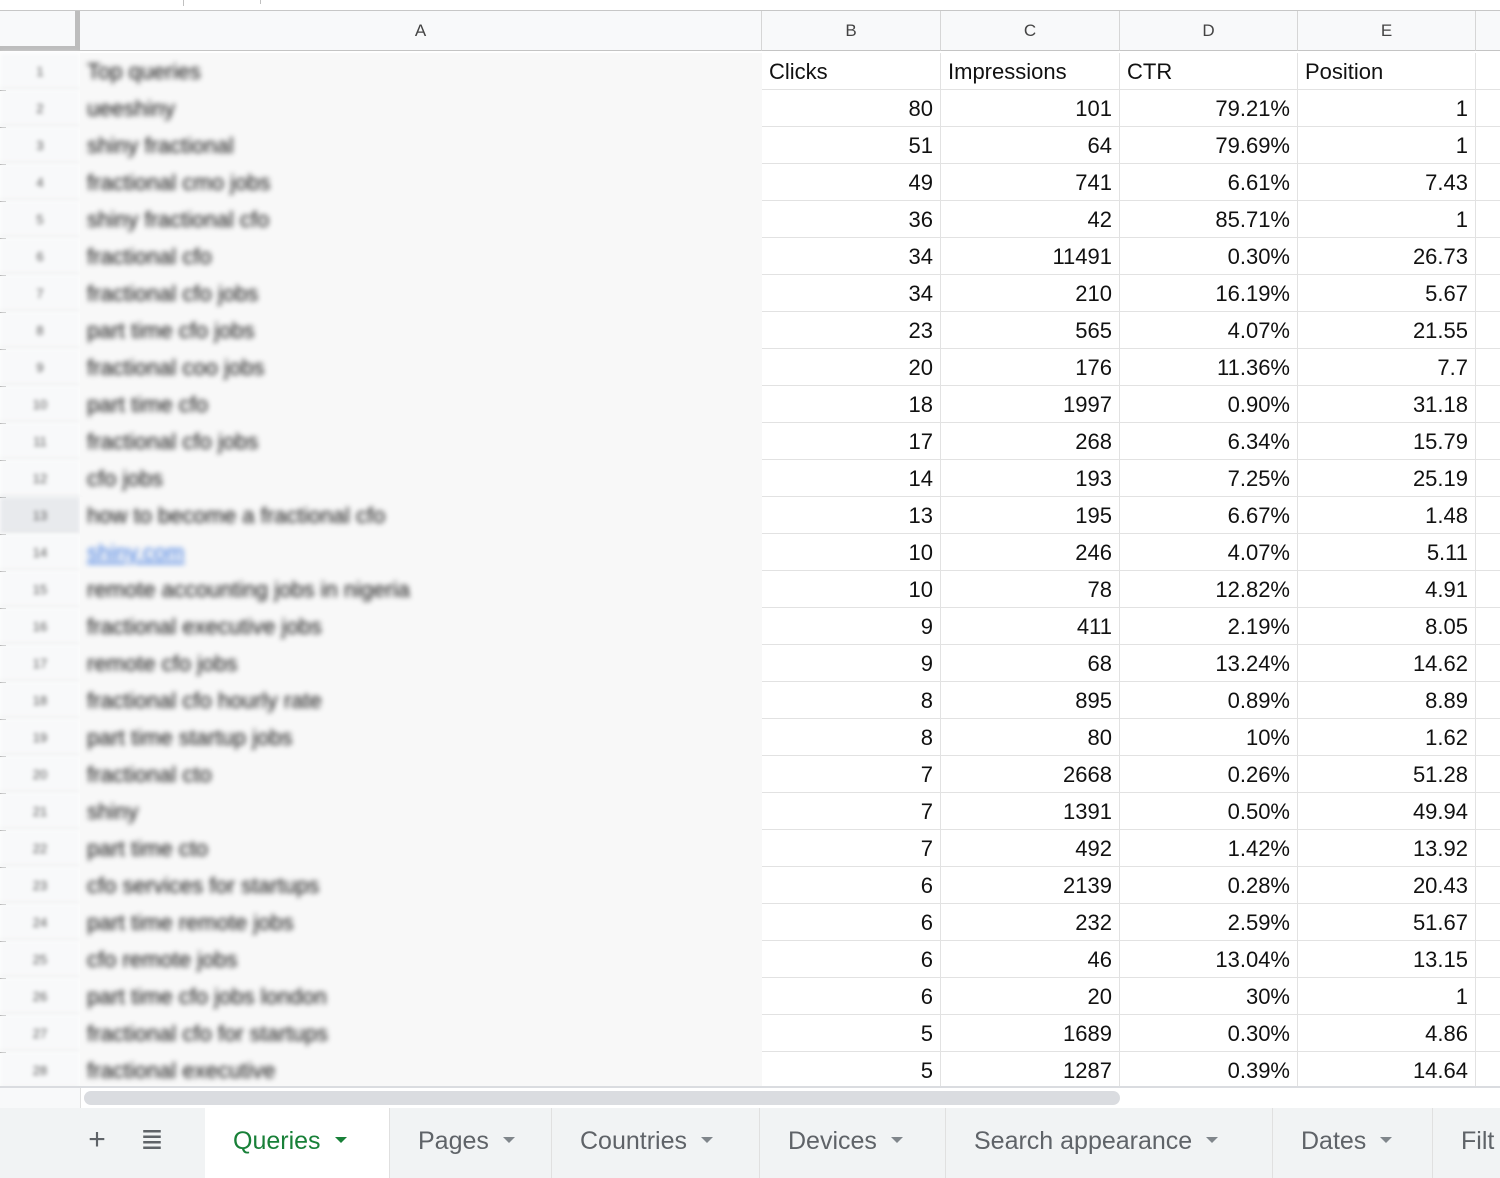  Describe the element at coordinates (656, 1143) in the screenshot. I see `sheet-tab-countries: Countries` at that location.